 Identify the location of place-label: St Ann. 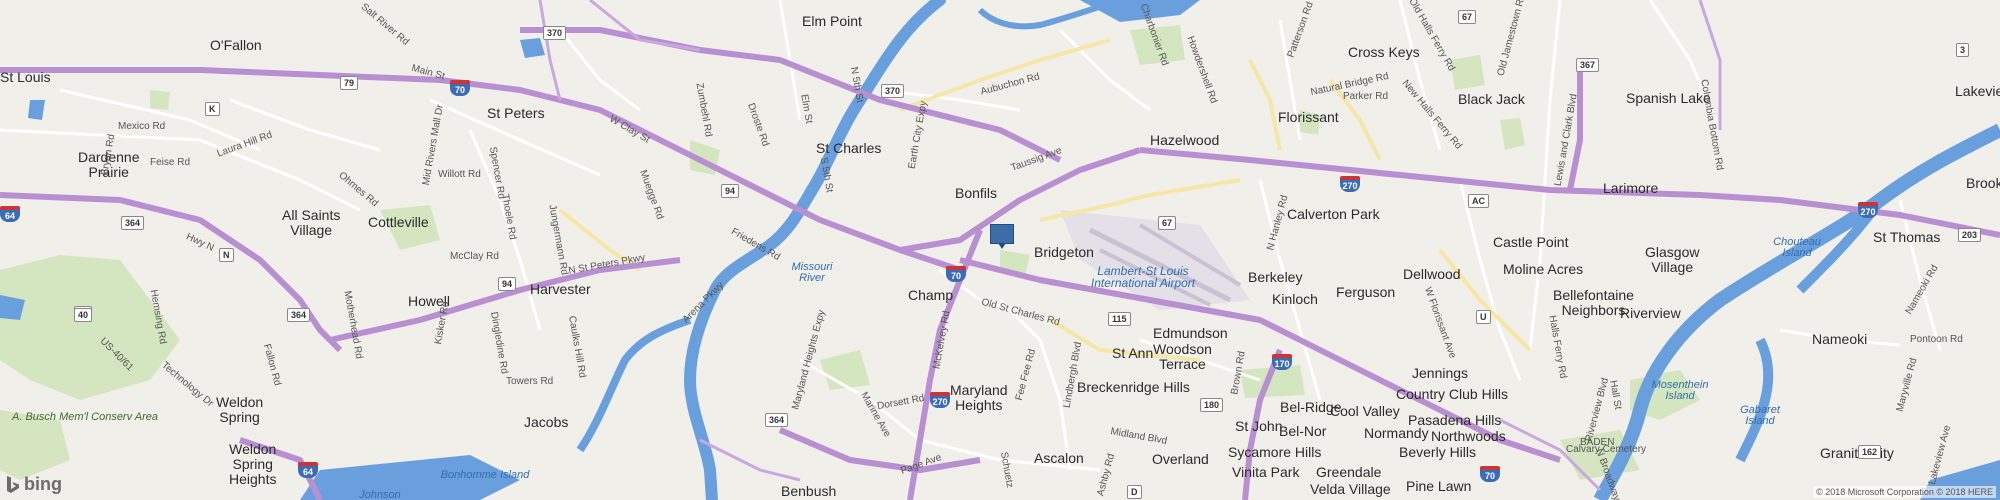
(1133, 353).